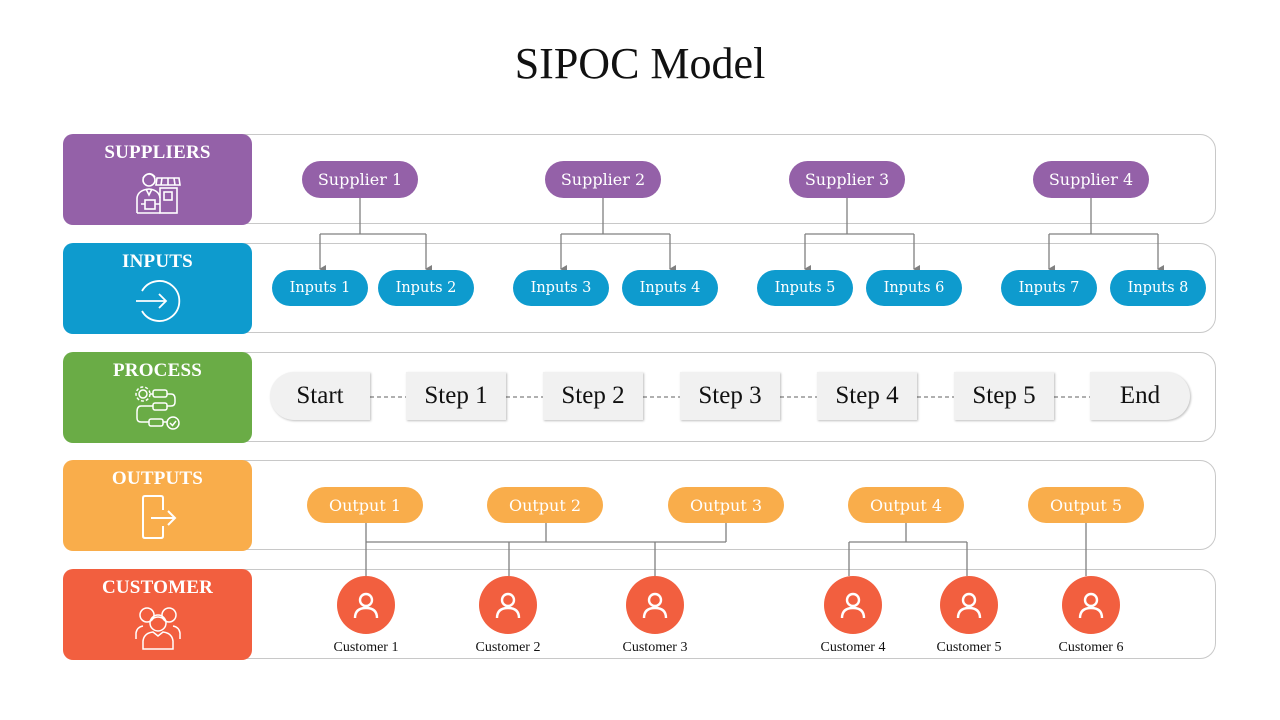 This screenshot has height=720, width=1280. I want to click on customer-label-text: Customer 4, so click(853, 647).